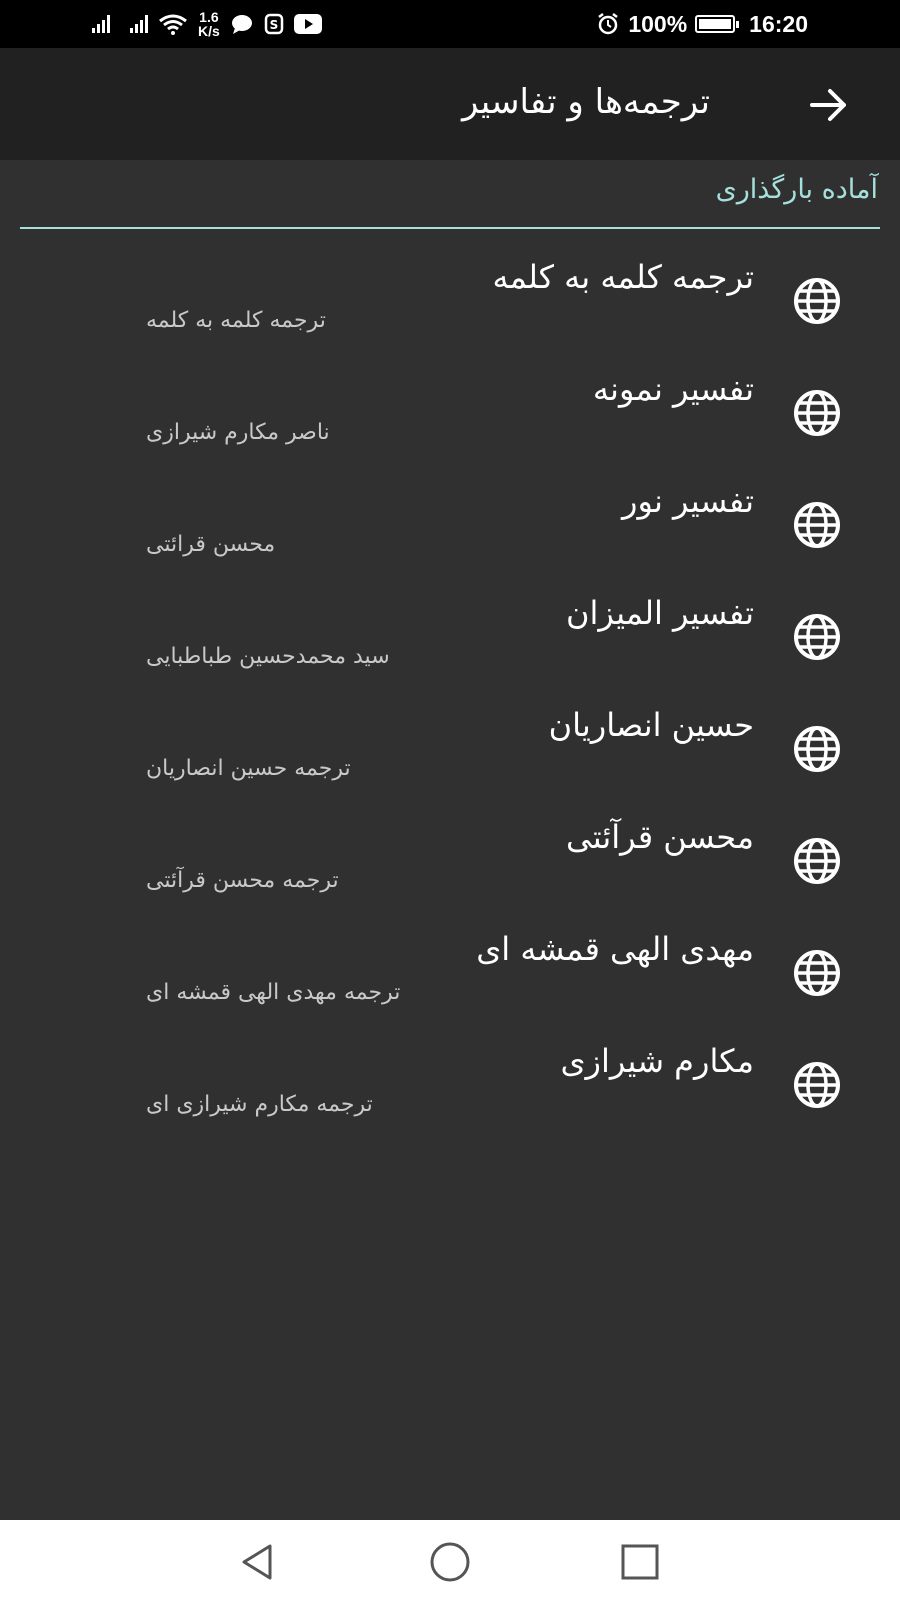 Image resolution: width=900 pixels, height=1600 pixels. What do you see at coordinates (640, 1562) in the screenshot?
I see `recents-square-icon` at bounding box center [640, 1562].